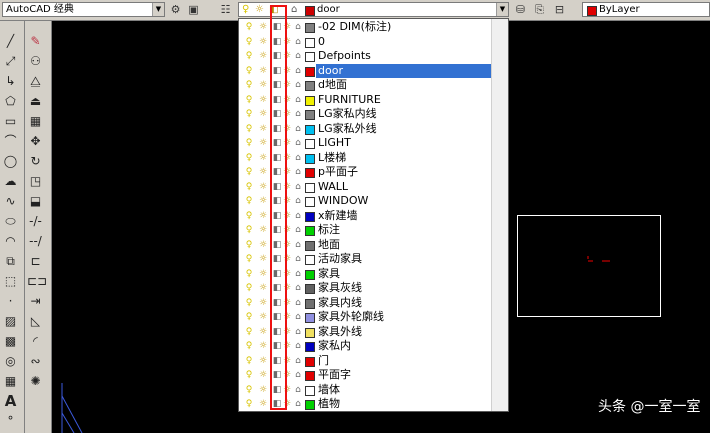  I want to click on blend-curves-icon: ∾, so click(35, 361).